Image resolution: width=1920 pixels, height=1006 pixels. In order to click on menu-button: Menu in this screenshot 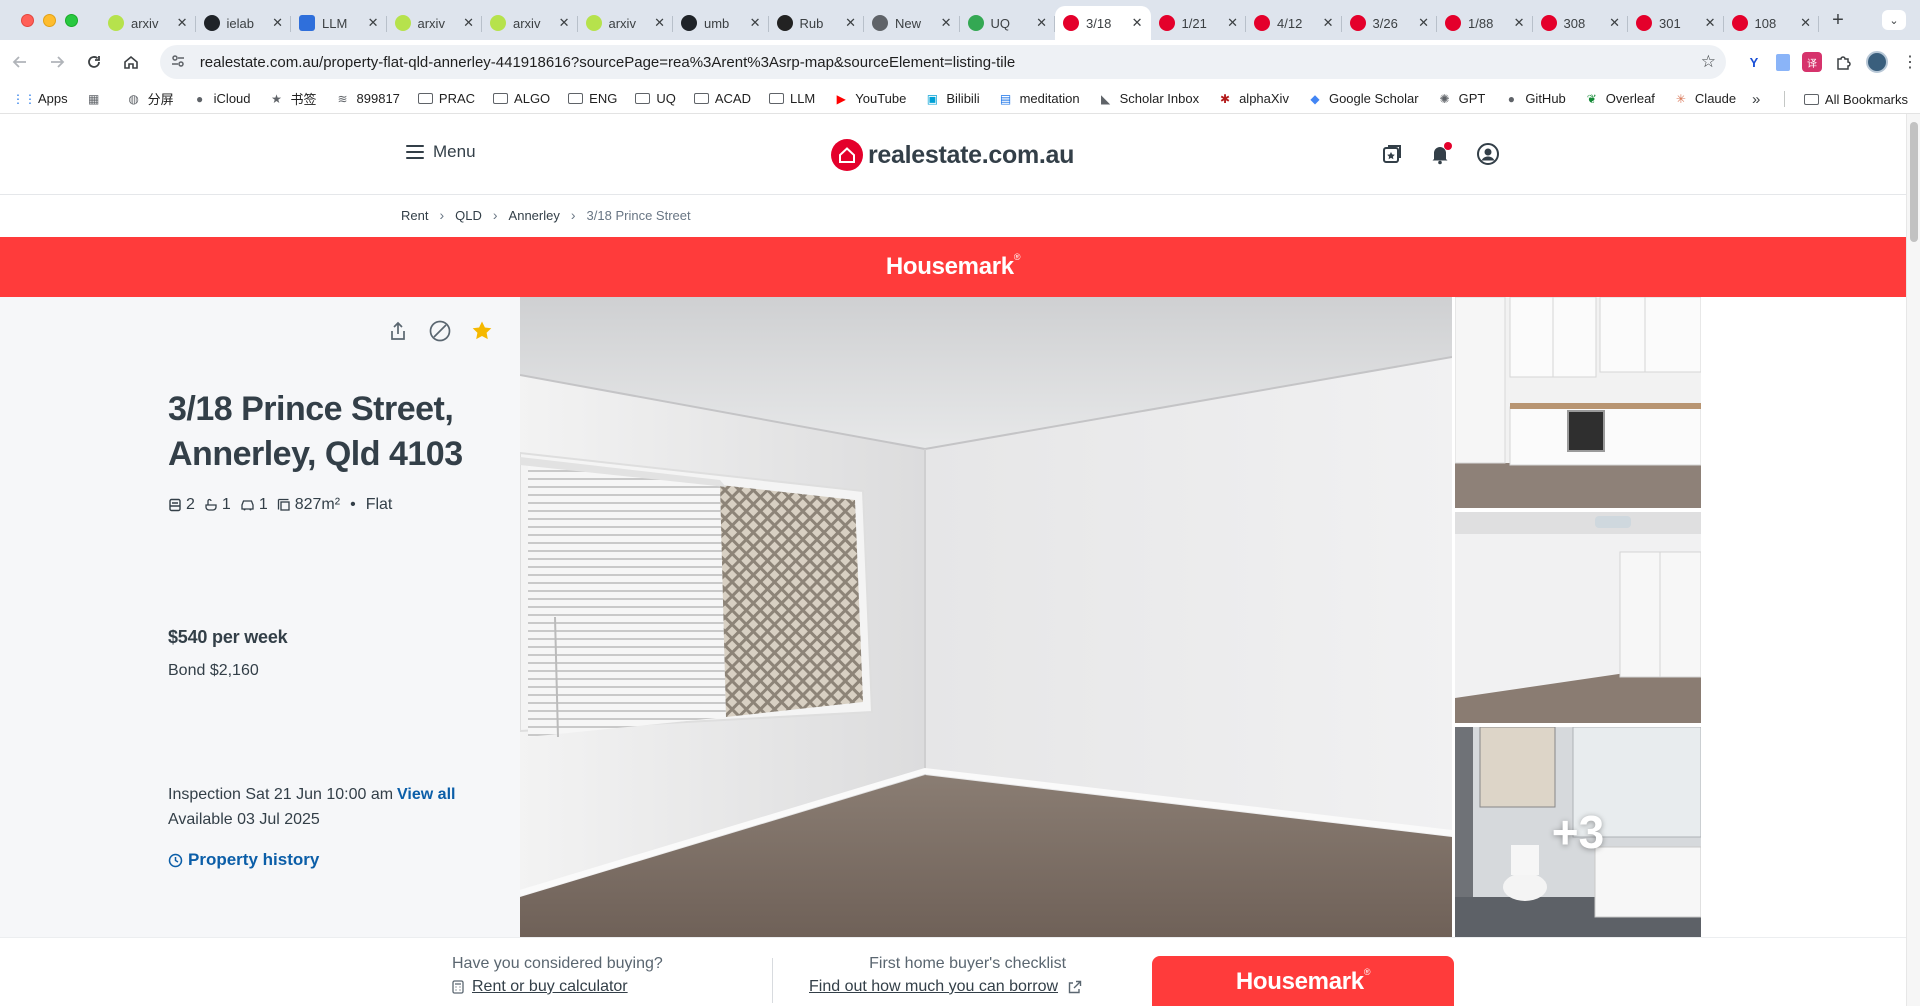, I will do `click(441, 152)`.